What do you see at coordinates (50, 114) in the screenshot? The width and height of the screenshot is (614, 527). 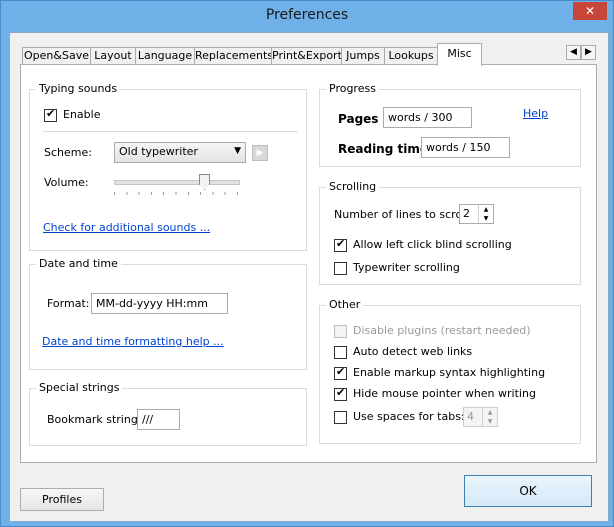 I see `enable-sounds-checkbox` at bounding box center [50, 114].